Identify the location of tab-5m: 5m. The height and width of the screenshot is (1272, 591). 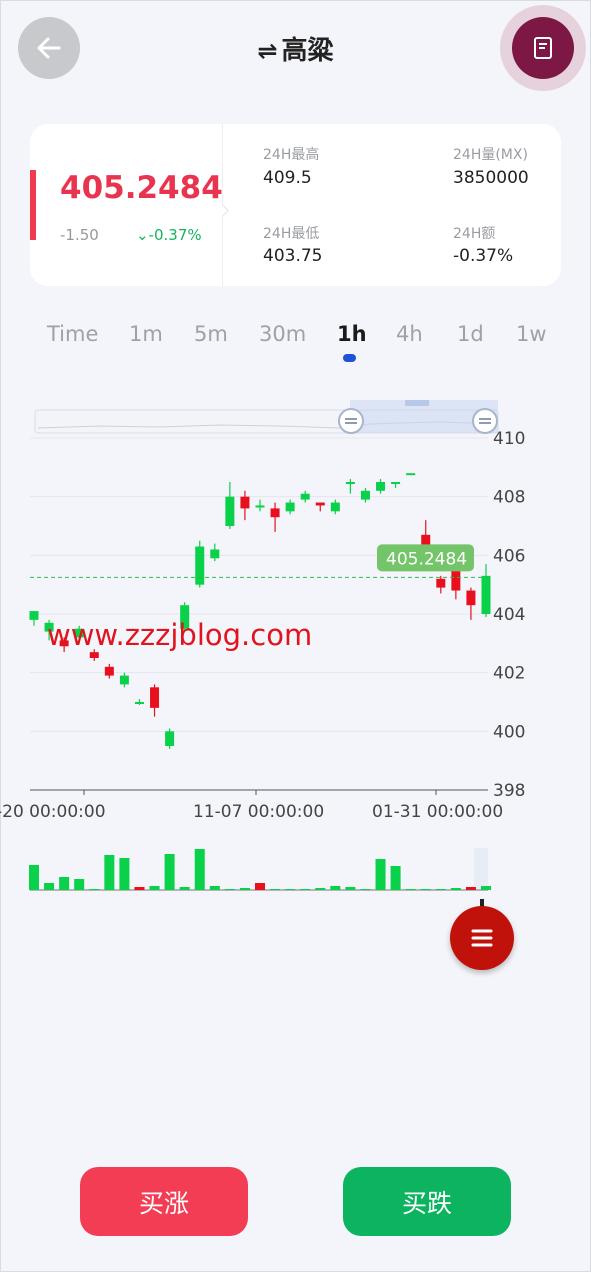
(211, 334).